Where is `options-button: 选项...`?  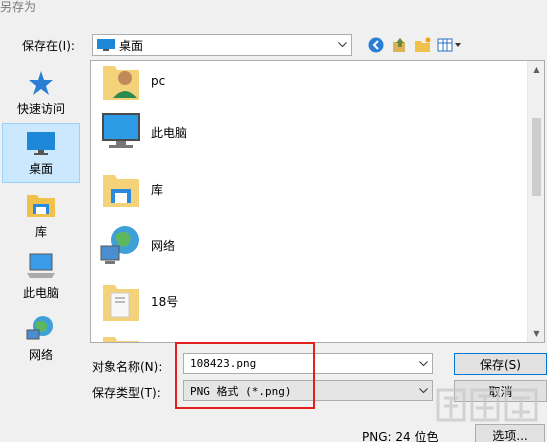
options-button: 选项... is located at coordinates (510, 433).